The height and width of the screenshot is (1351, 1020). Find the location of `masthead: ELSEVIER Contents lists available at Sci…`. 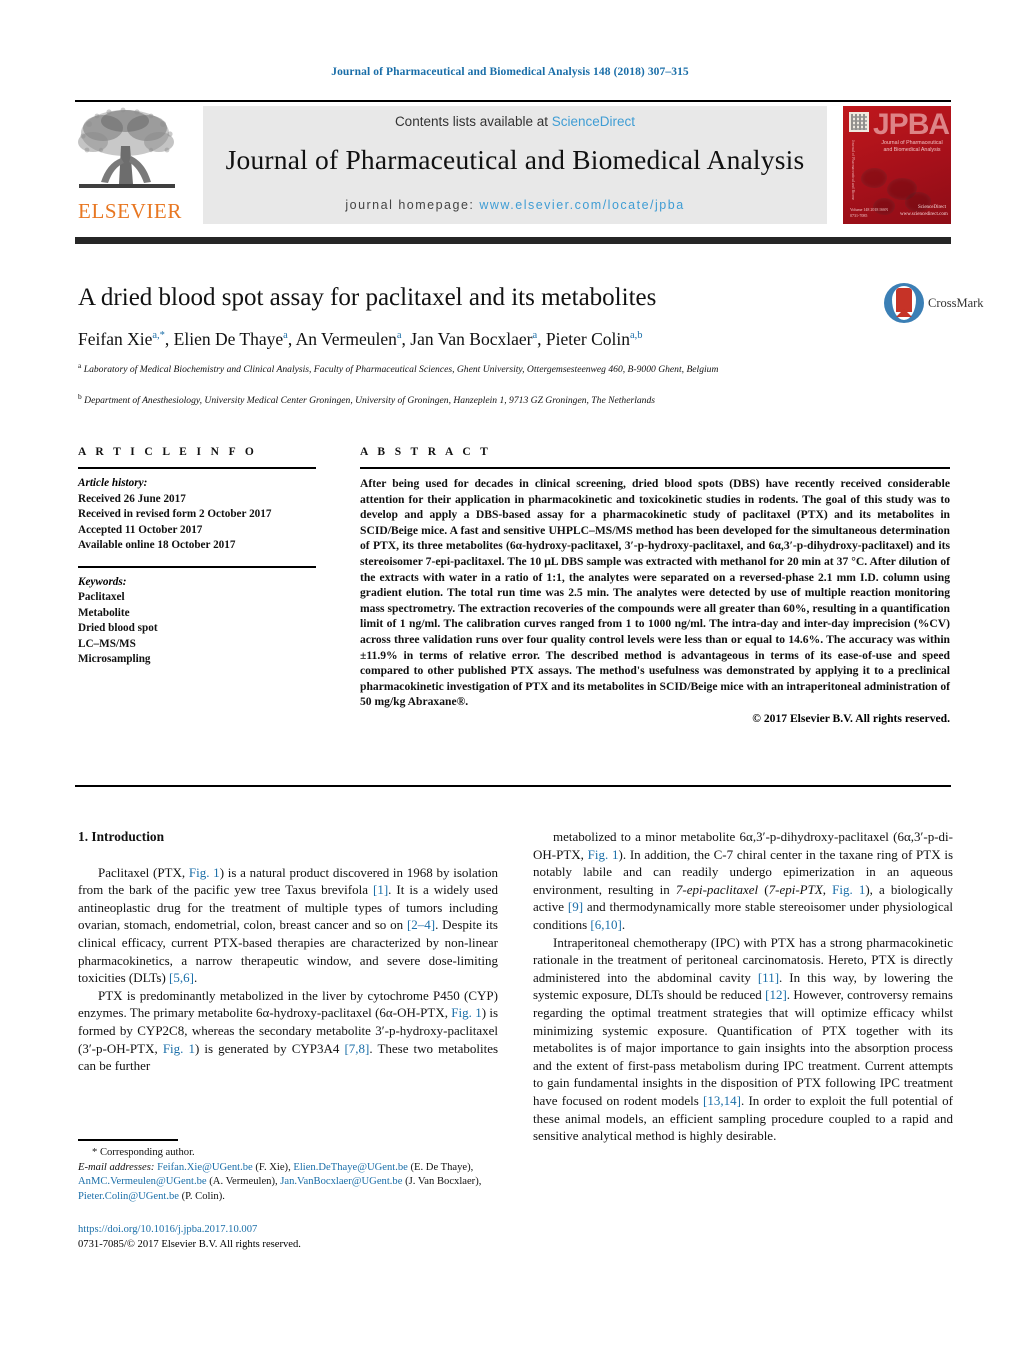

masthead: ELSEVIER Contents lists available at Sci… is located at coordinates (513, 164).